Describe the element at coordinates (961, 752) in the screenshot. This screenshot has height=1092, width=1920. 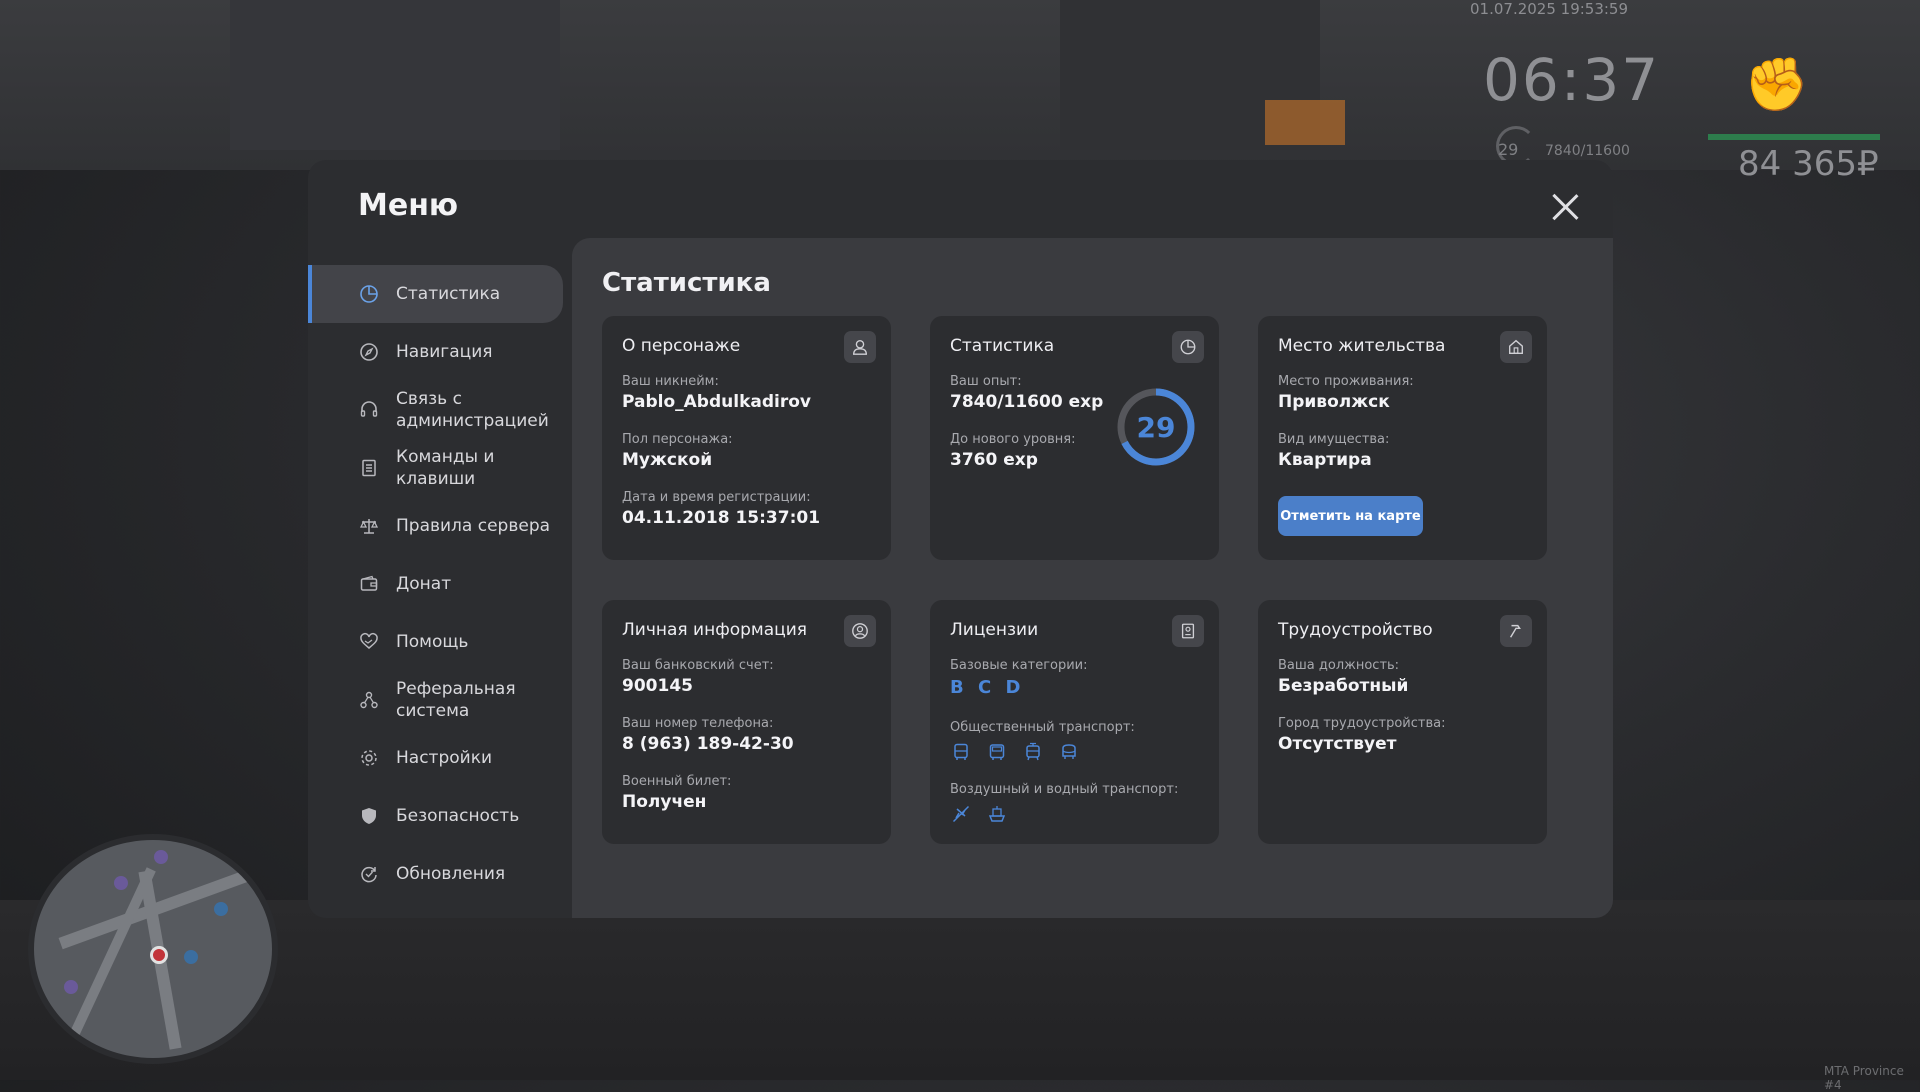
I see `bus-icon` at that location.